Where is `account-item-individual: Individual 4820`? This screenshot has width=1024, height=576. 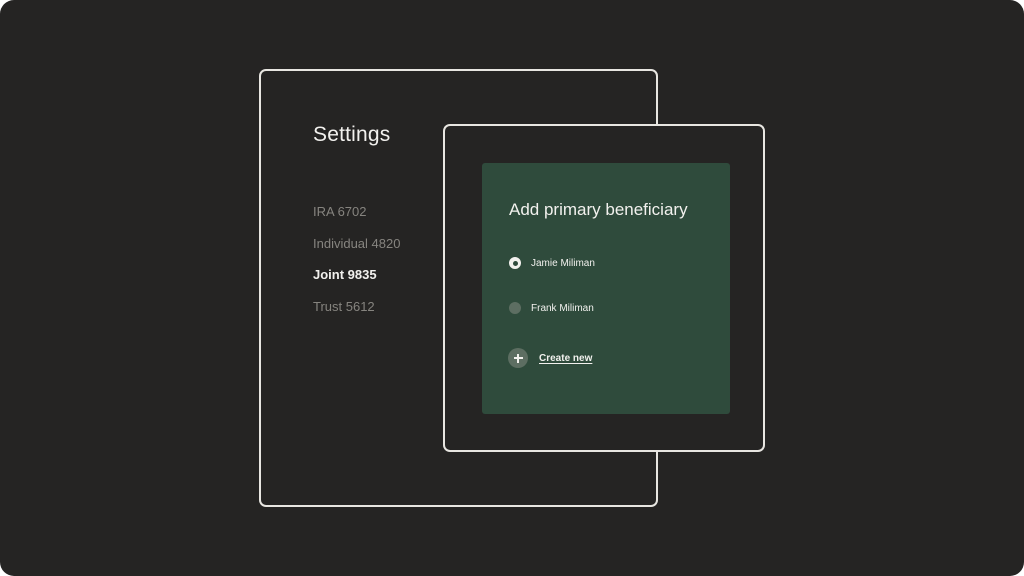 account-item-individual: Individual 4820 is located at coordinates (356, 252).